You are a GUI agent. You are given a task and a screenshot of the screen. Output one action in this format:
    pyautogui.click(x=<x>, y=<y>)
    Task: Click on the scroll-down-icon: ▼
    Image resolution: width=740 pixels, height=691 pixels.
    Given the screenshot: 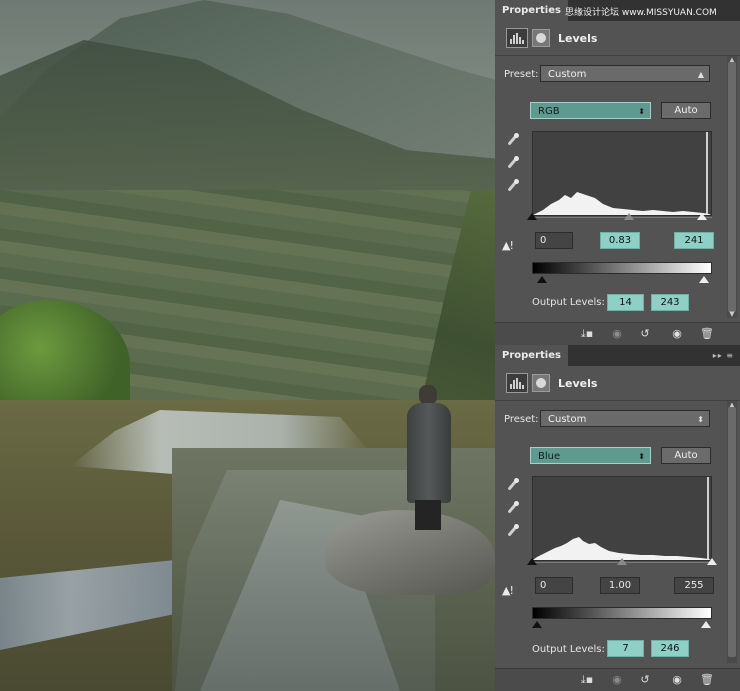 What is the action you would take?
    pyautogui.click(x=732, y=314)
    